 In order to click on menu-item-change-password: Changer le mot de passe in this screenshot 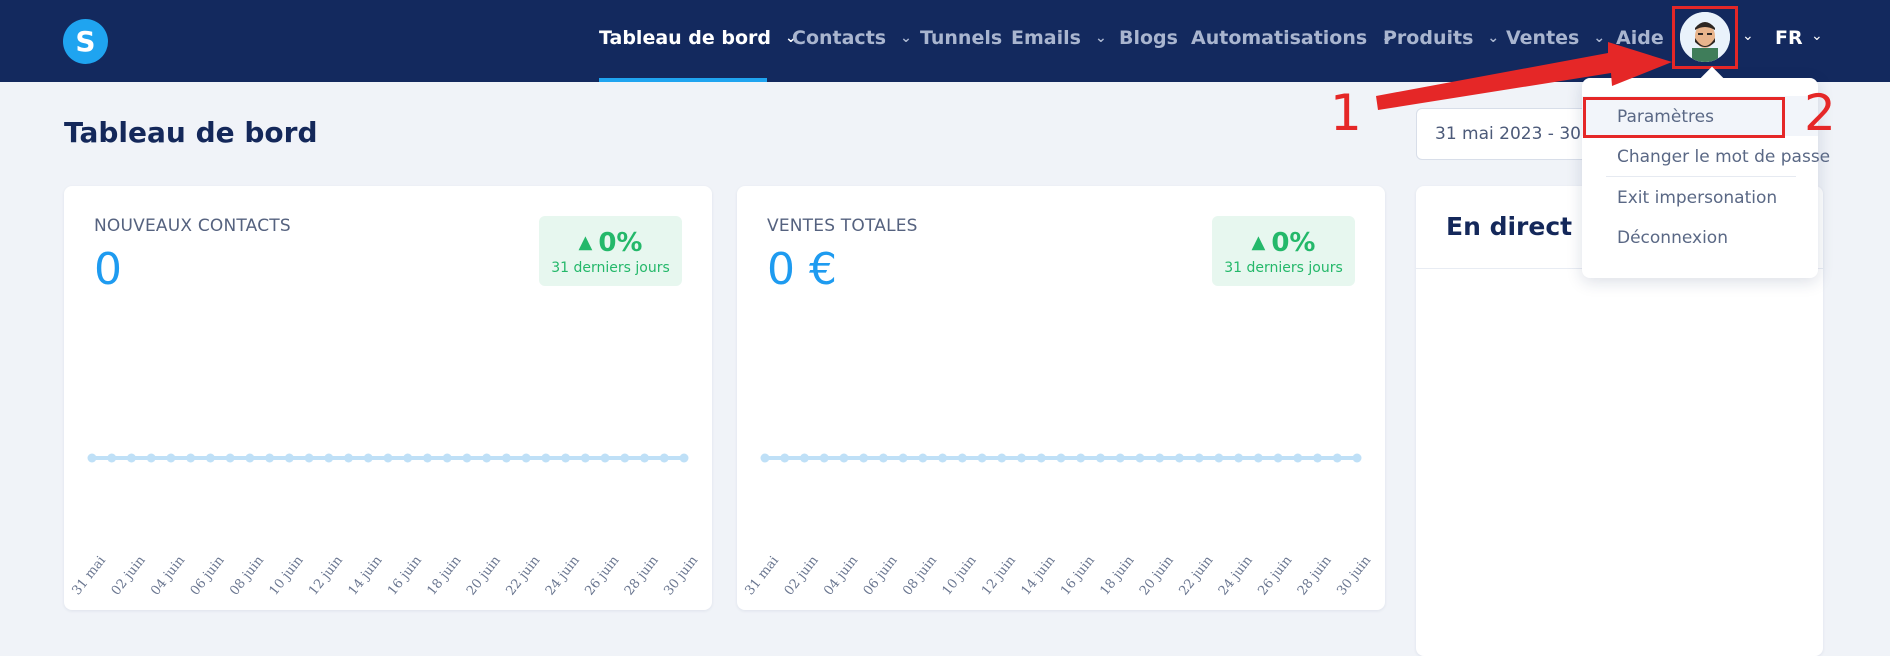, I will do `click(1723, 157)`.